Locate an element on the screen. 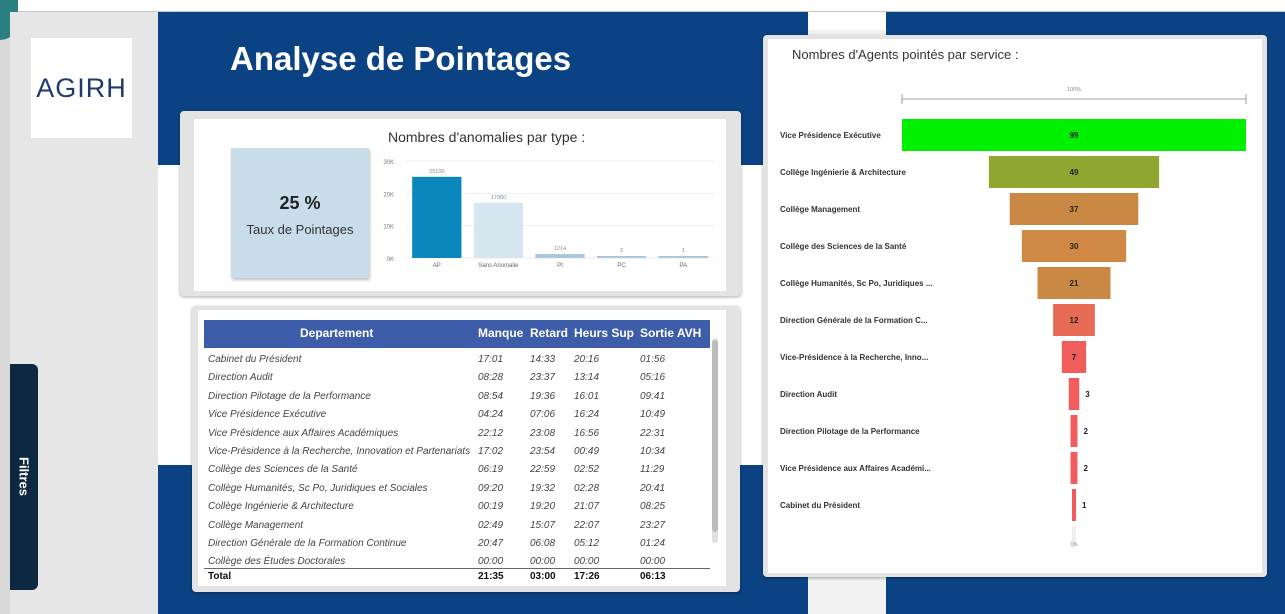 The width and height of the screenshot is (1285, 614). funnel-category-label: Collège Management is located at coordinates (820, 209).